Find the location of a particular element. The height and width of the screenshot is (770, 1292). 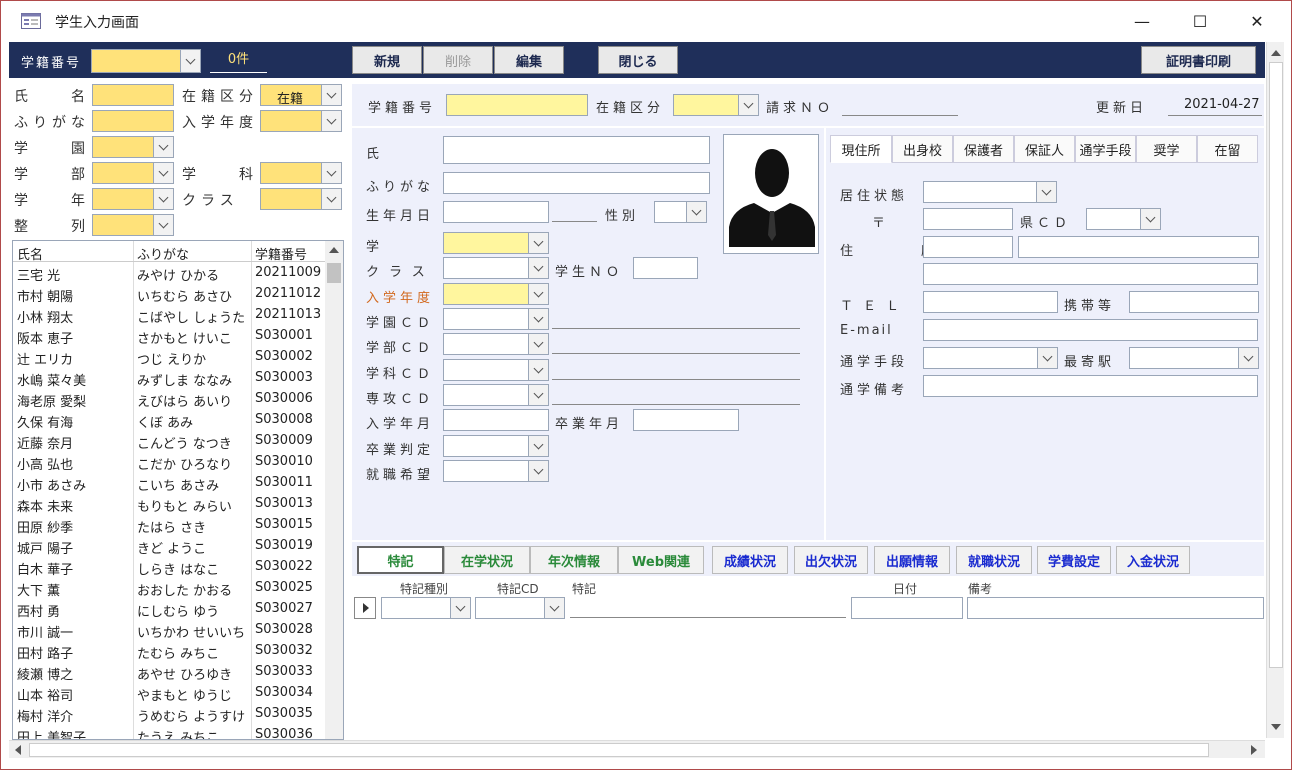

list-item: 大下 薫 おおした かおる S030025 is located at coordinates (169, 588).